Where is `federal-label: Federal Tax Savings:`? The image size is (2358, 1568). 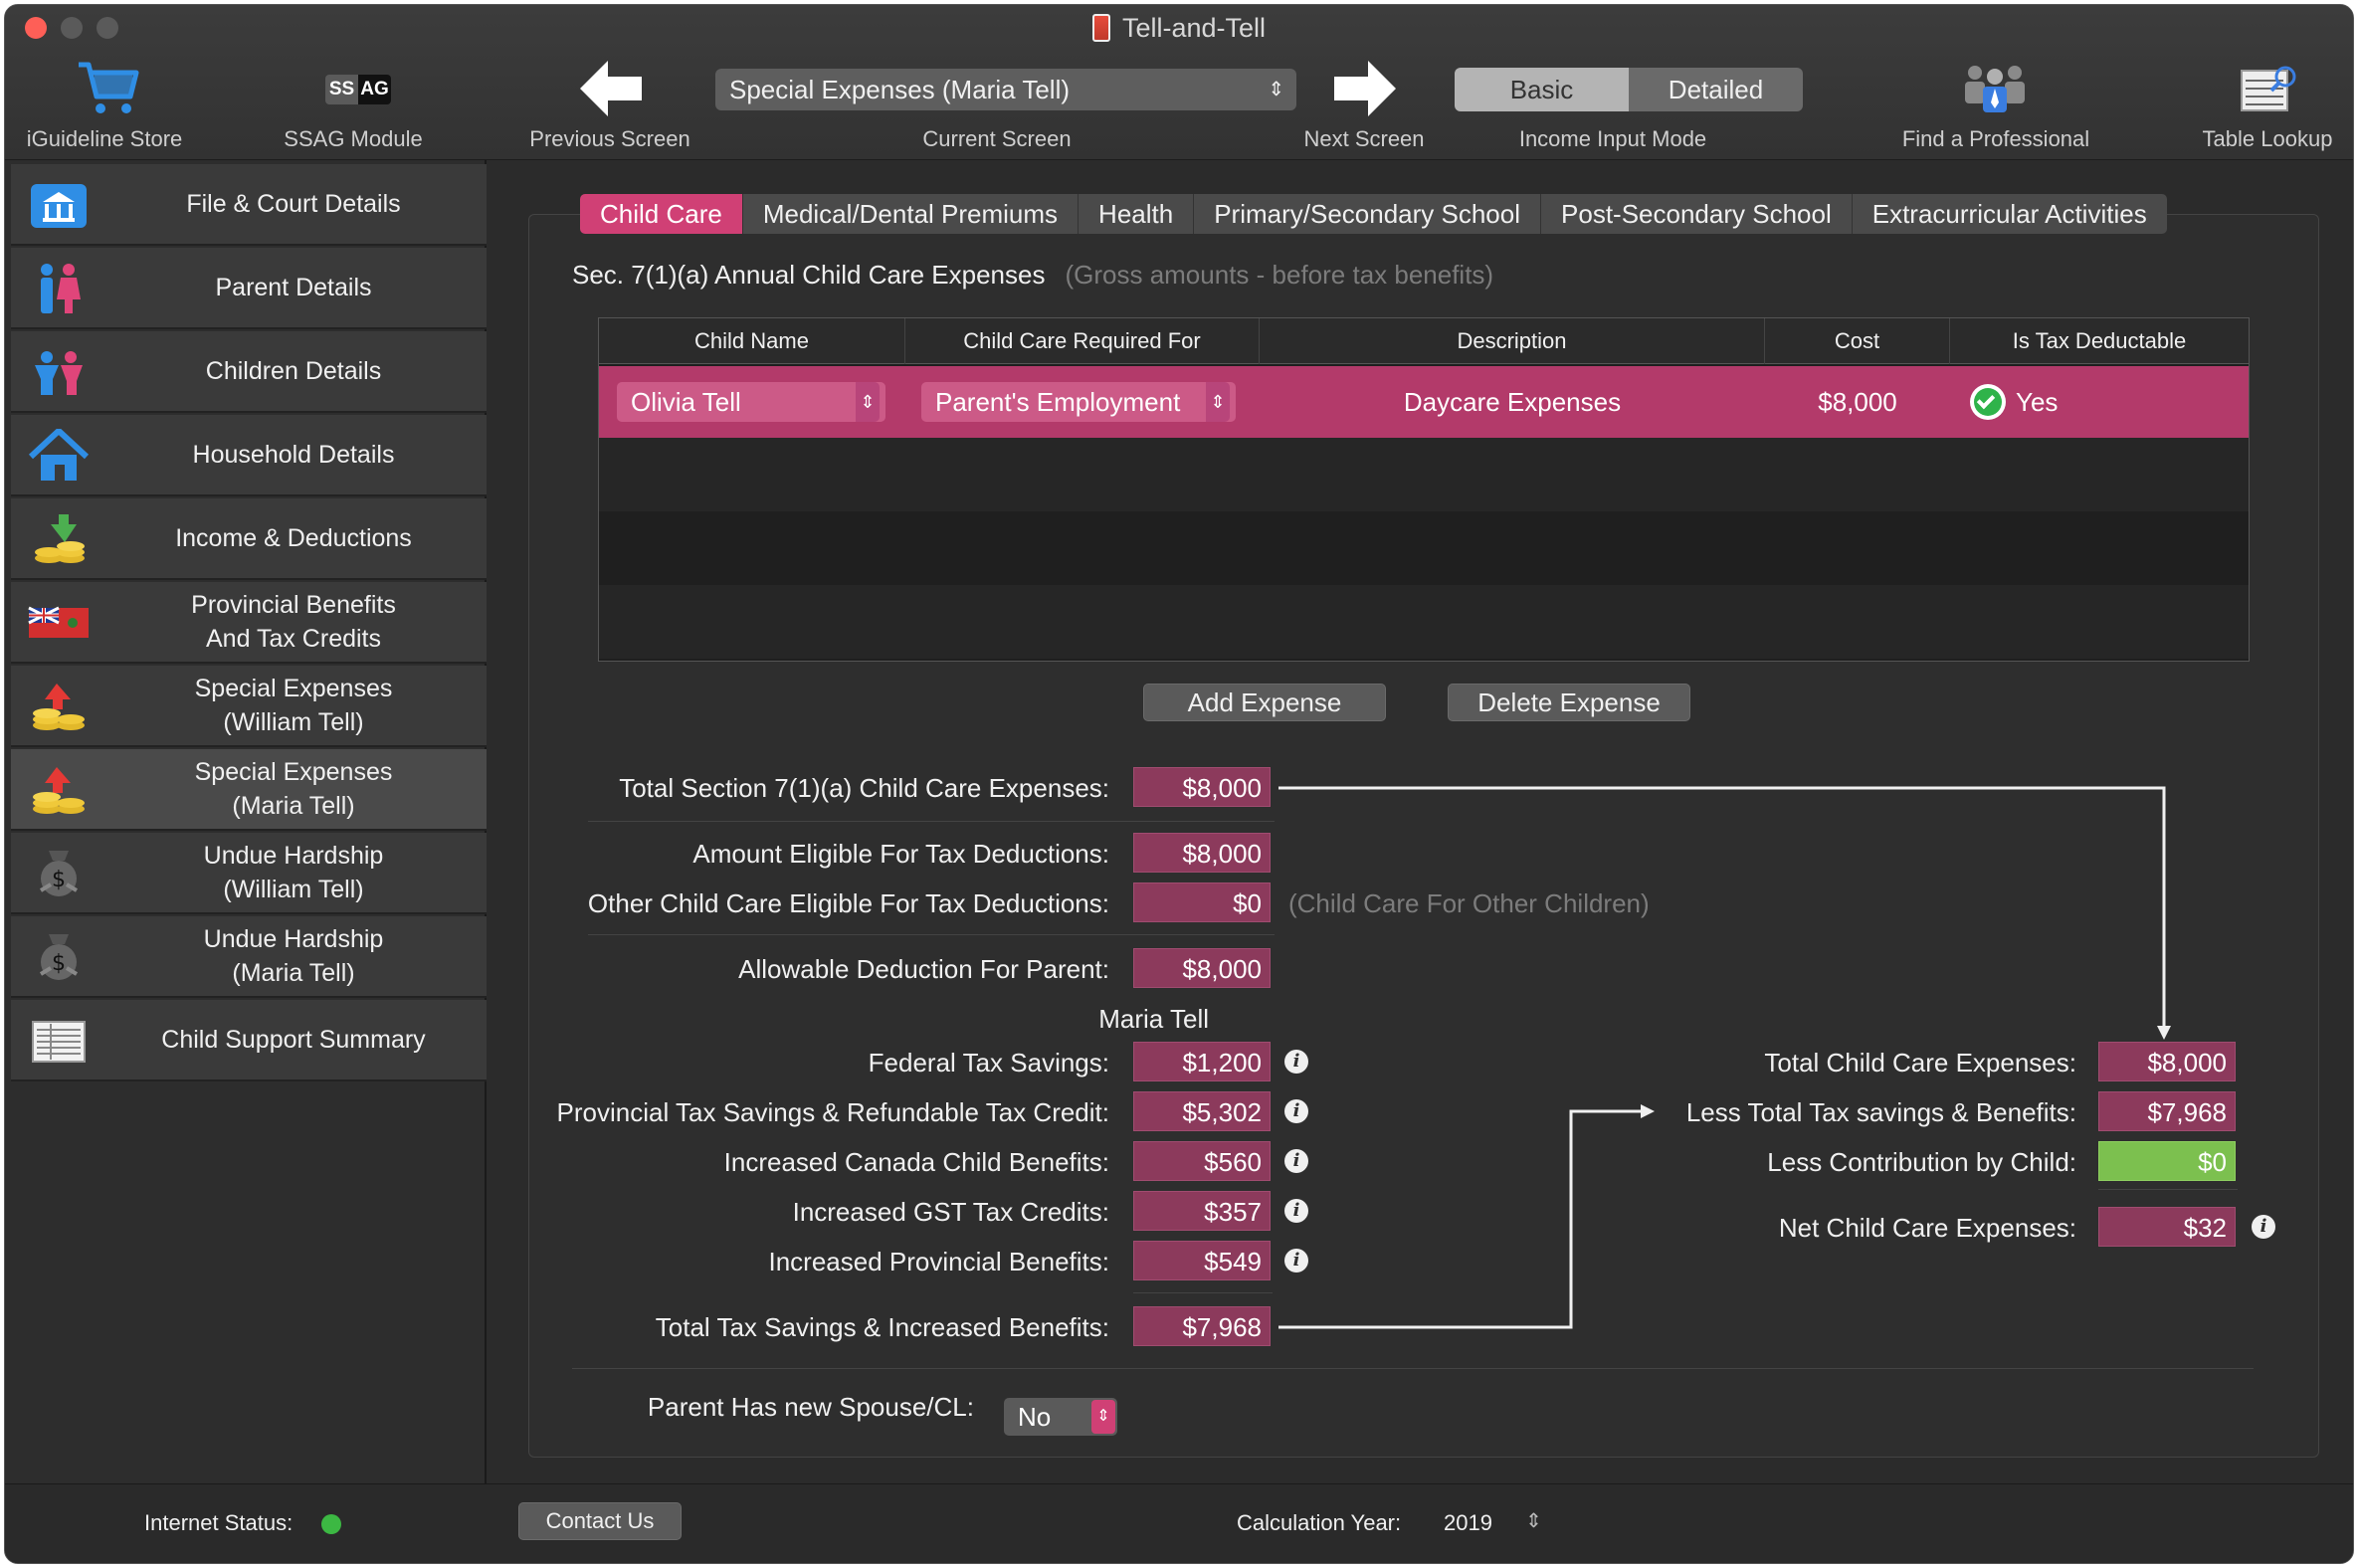 federal-label: Federal Tax Savings: is located at coordinates (988, 1063).